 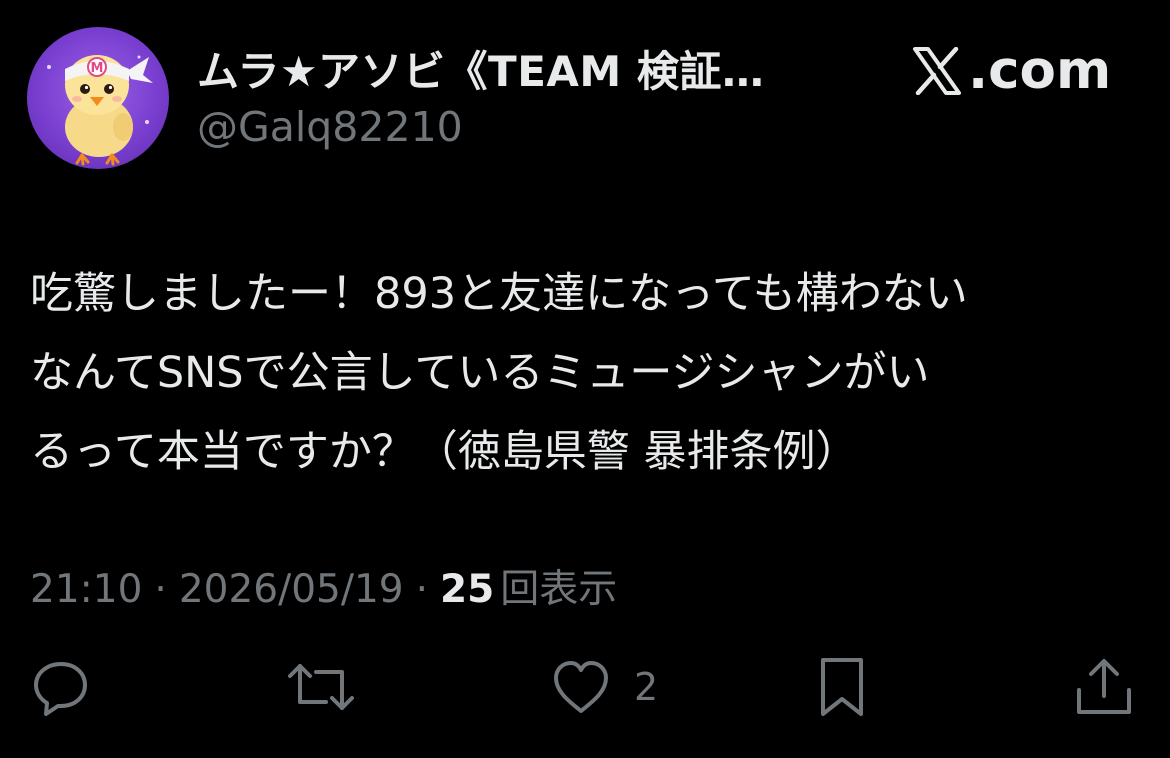 What do you see at coordinates (467, 589) in the screenshot?
I see `views-count: 25` at bounding box center [467, 589].